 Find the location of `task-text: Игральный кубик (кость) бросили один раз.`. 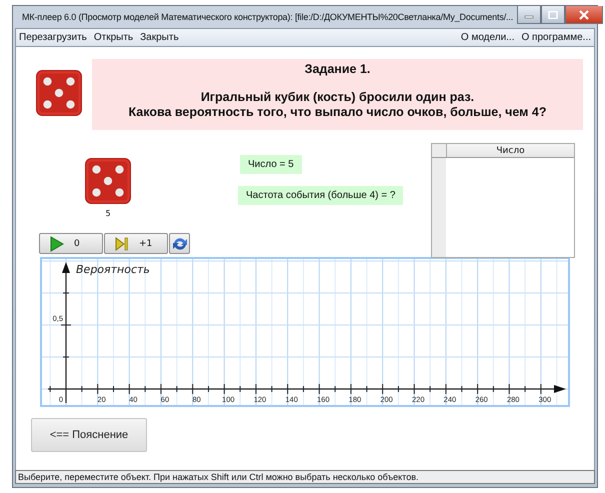

task-text: Игральный кубик (кость) бросили один раз. is located at coordinates (337, 97).